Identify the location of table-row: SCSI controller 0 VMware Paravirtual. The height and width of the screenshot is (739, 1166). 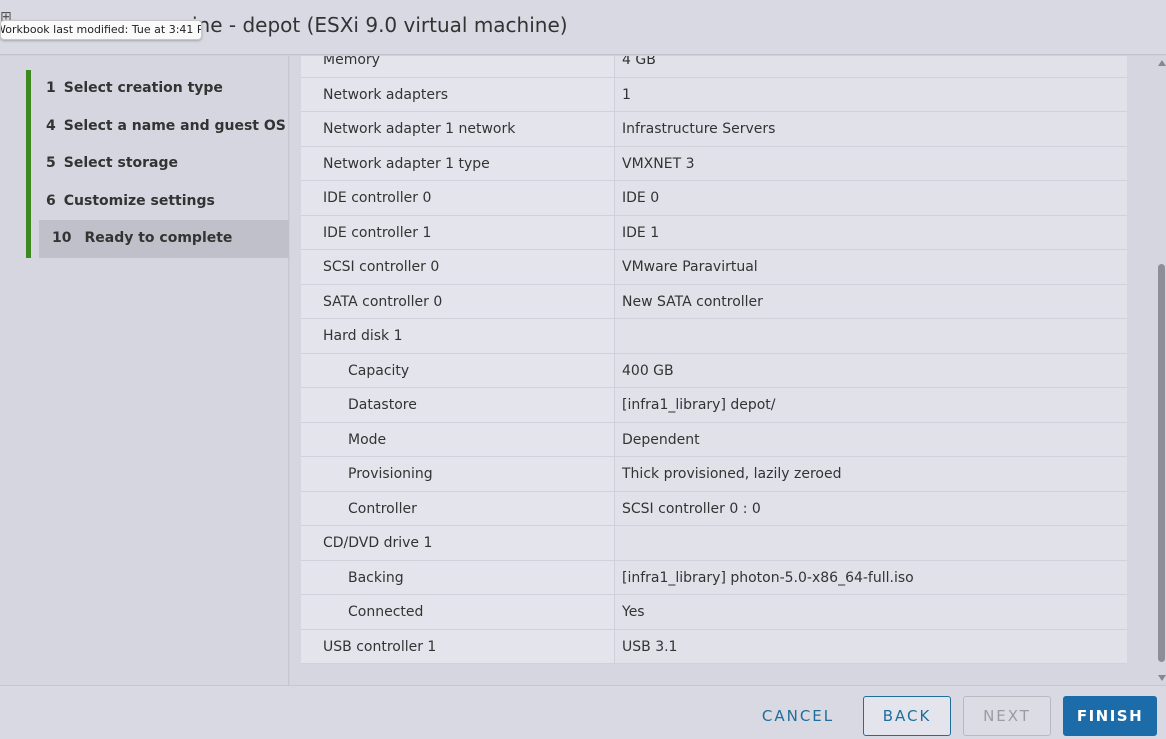
(714, 267).